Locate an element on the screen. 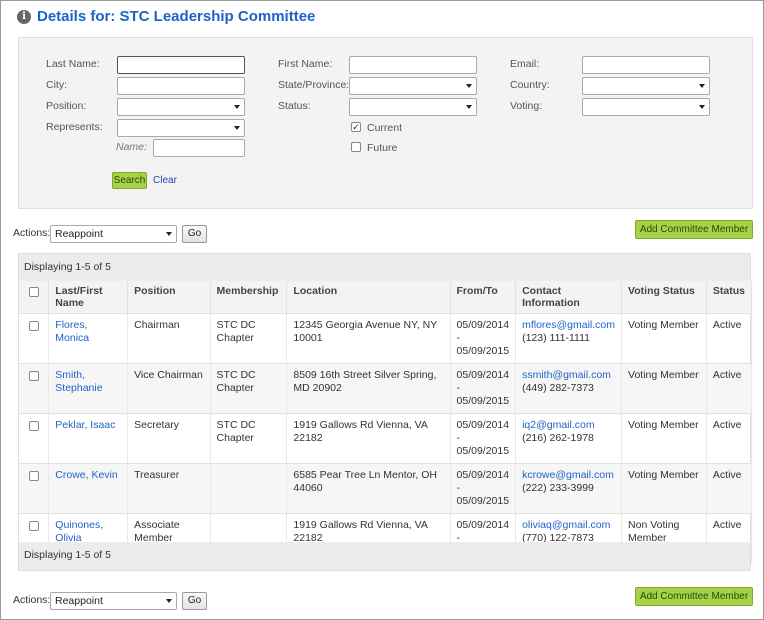  col-position: Position is located at coordinates (169, 297).